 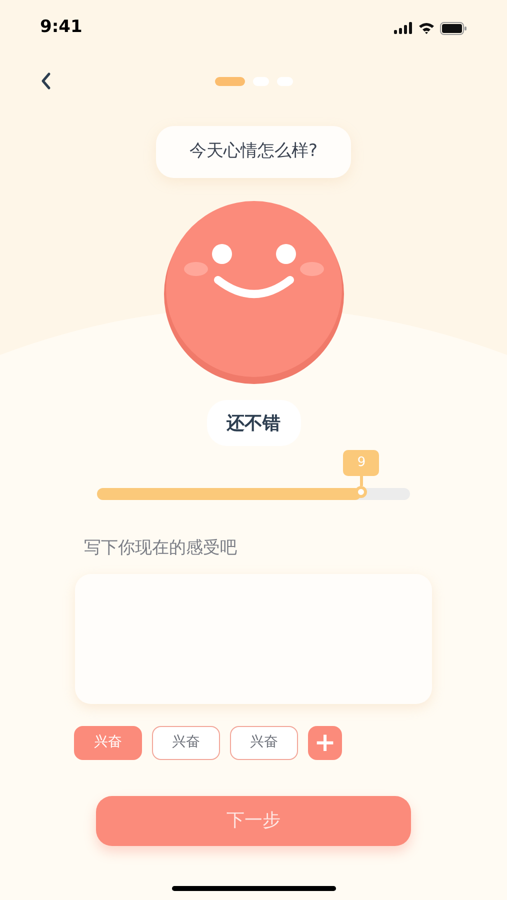 What do you see at coordinates (403, 28) in the screenshot?
I see `signal-icon` at bounding box center [403, 28].